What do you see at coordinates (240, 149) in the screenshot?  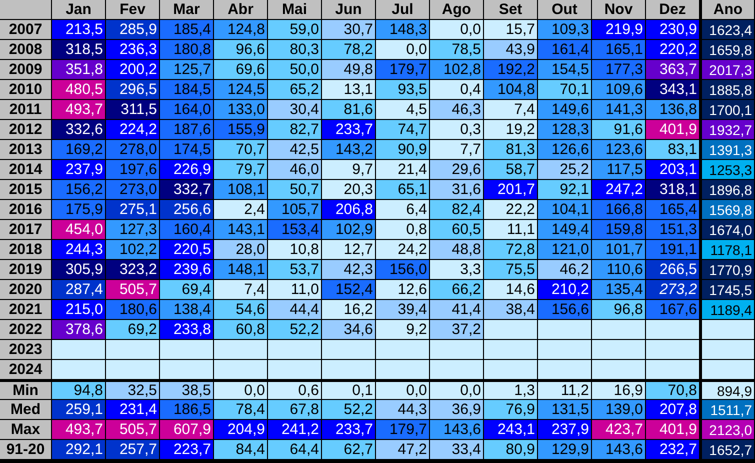 I see `table-cell: 70,7` at bounding box center [240, 149].